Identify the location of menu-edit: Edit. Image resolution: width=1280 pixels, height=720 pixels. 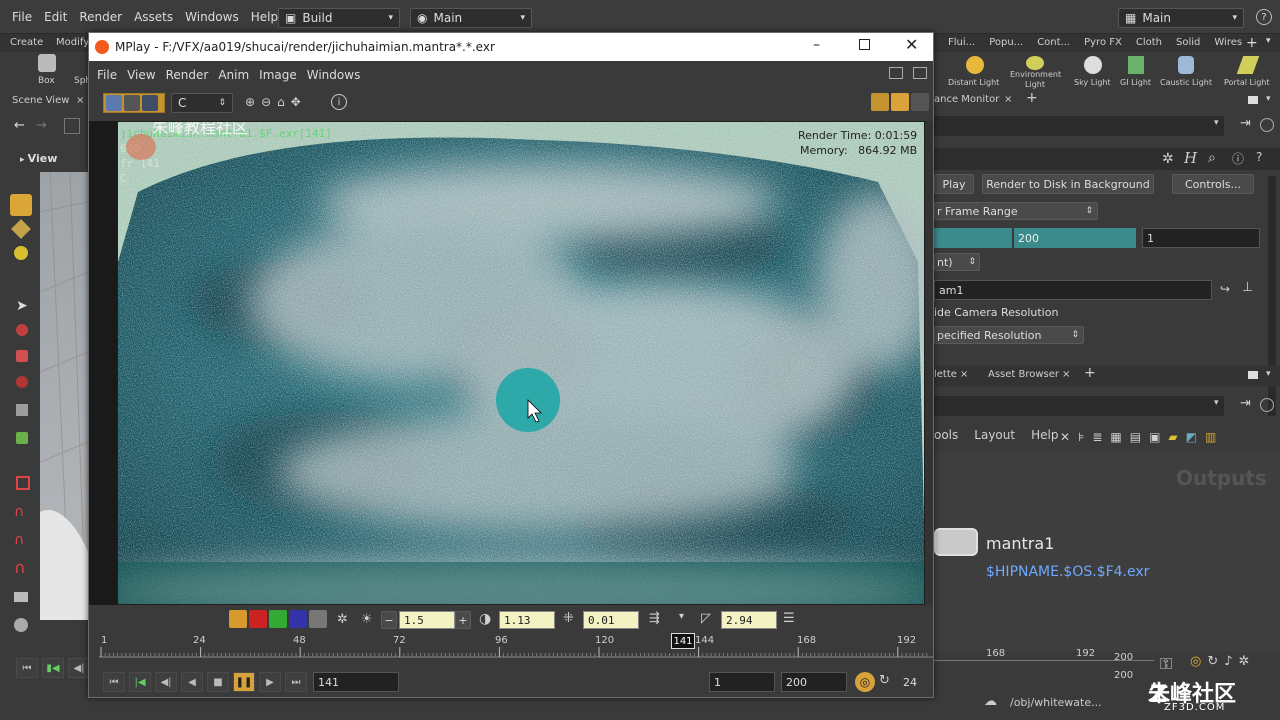
(55, 17).